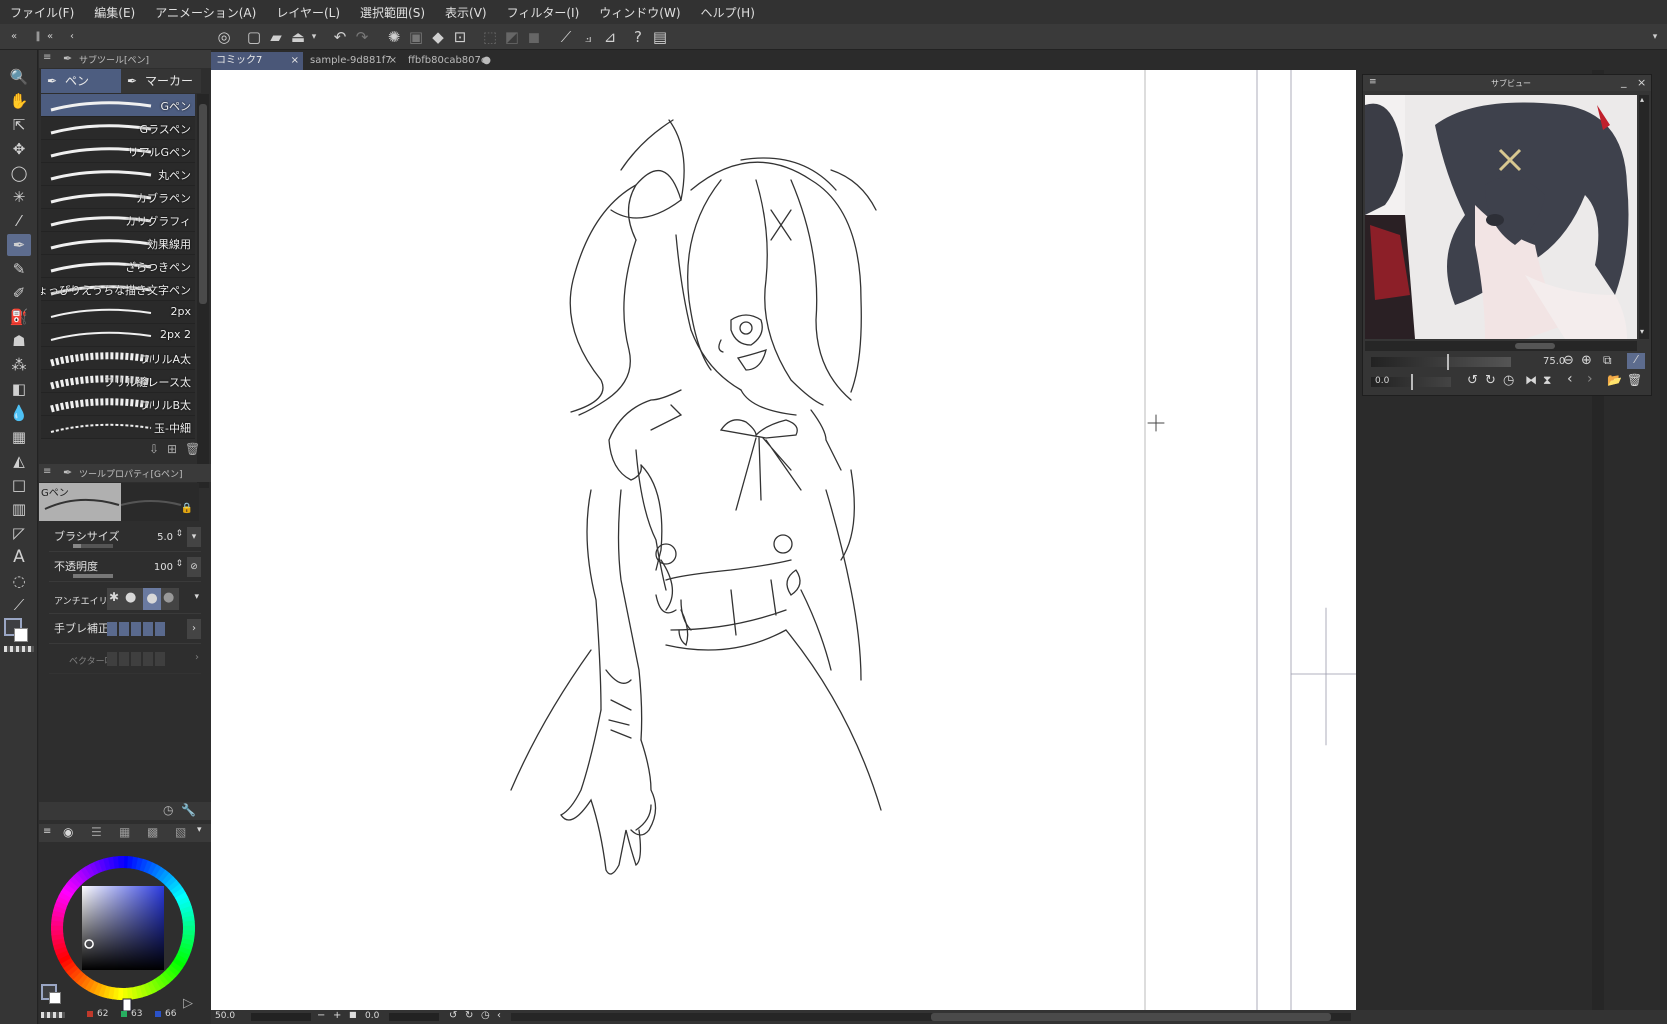 The width and height of the screenshot is (1667, 1024). What do you see at coordinates (588, 37) in the screenshot?
I see `snap-special-ruler-icon: ⟓` at bounding box center [588, 37].